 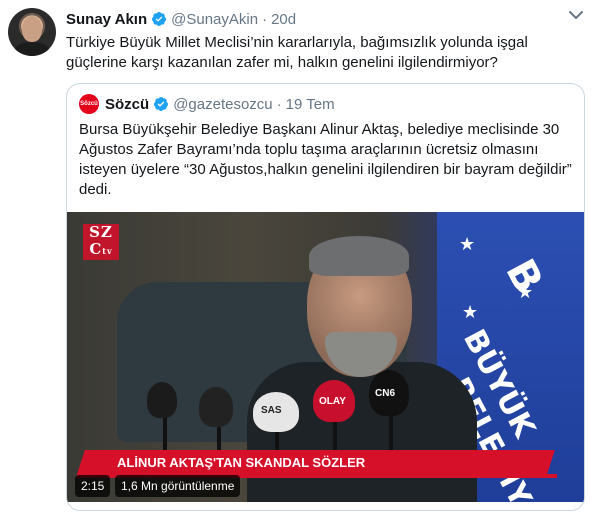 What do you see at coordinates (107, 251) in the screenshot?
I see `logo-tv: tv` at bounding box center [107, 251].